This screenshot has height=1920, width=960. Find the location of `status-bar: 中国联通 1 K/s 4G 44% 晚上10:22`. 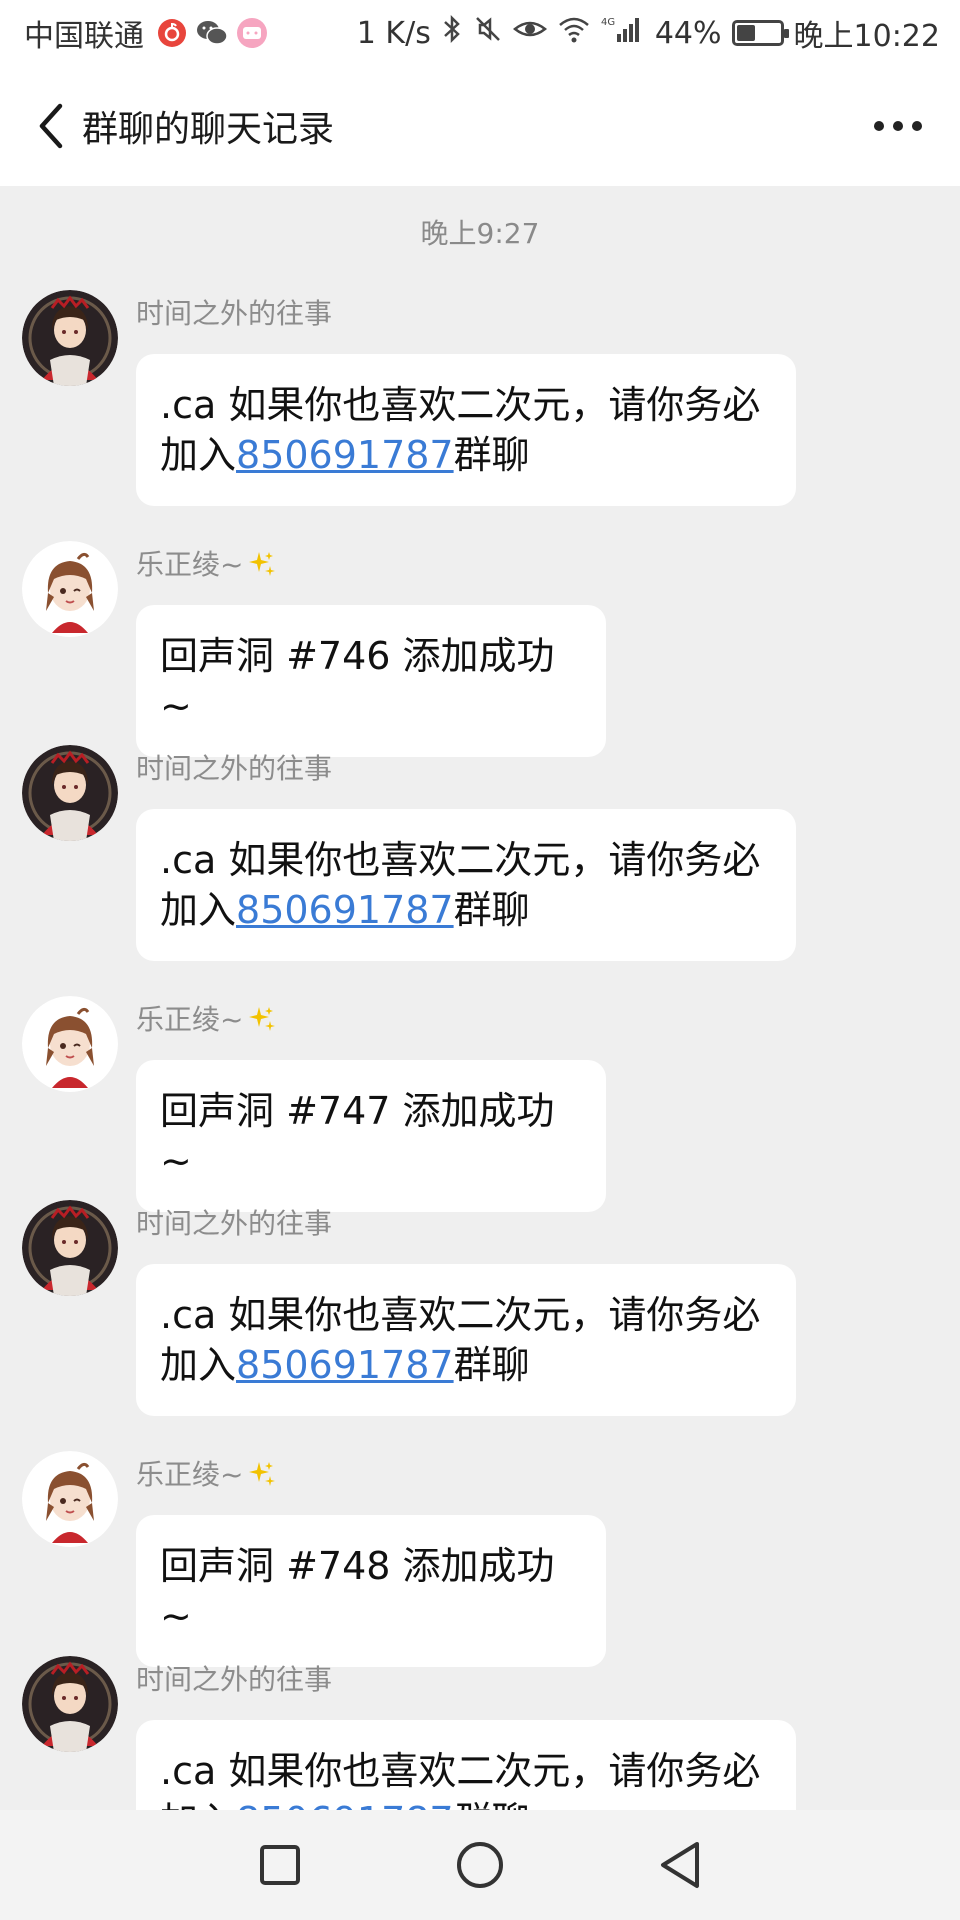

status-bar: 中国联通 1 K/s 4G 44% 晚上10:22 is located at coordinates (480, 33).